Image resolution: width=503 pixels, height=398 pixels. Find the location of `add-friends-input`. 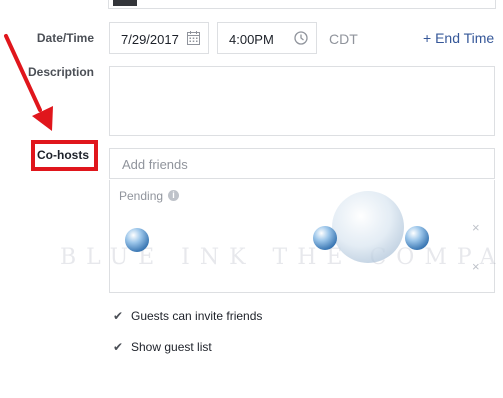

add-friends-input is located at coordinates (302, 164).